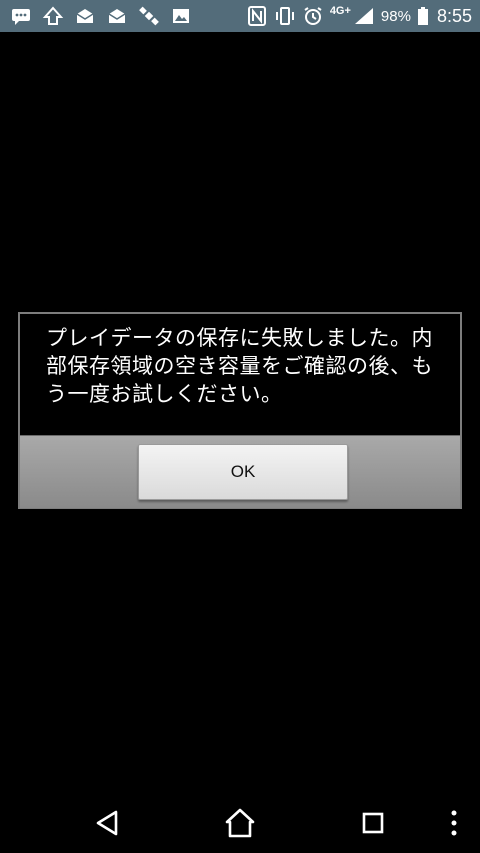 The image size is (480, 853). What do you see at coordinates (21, 16) in the screenshot?
I see `messages-icon` at bounding box center [21, 16].